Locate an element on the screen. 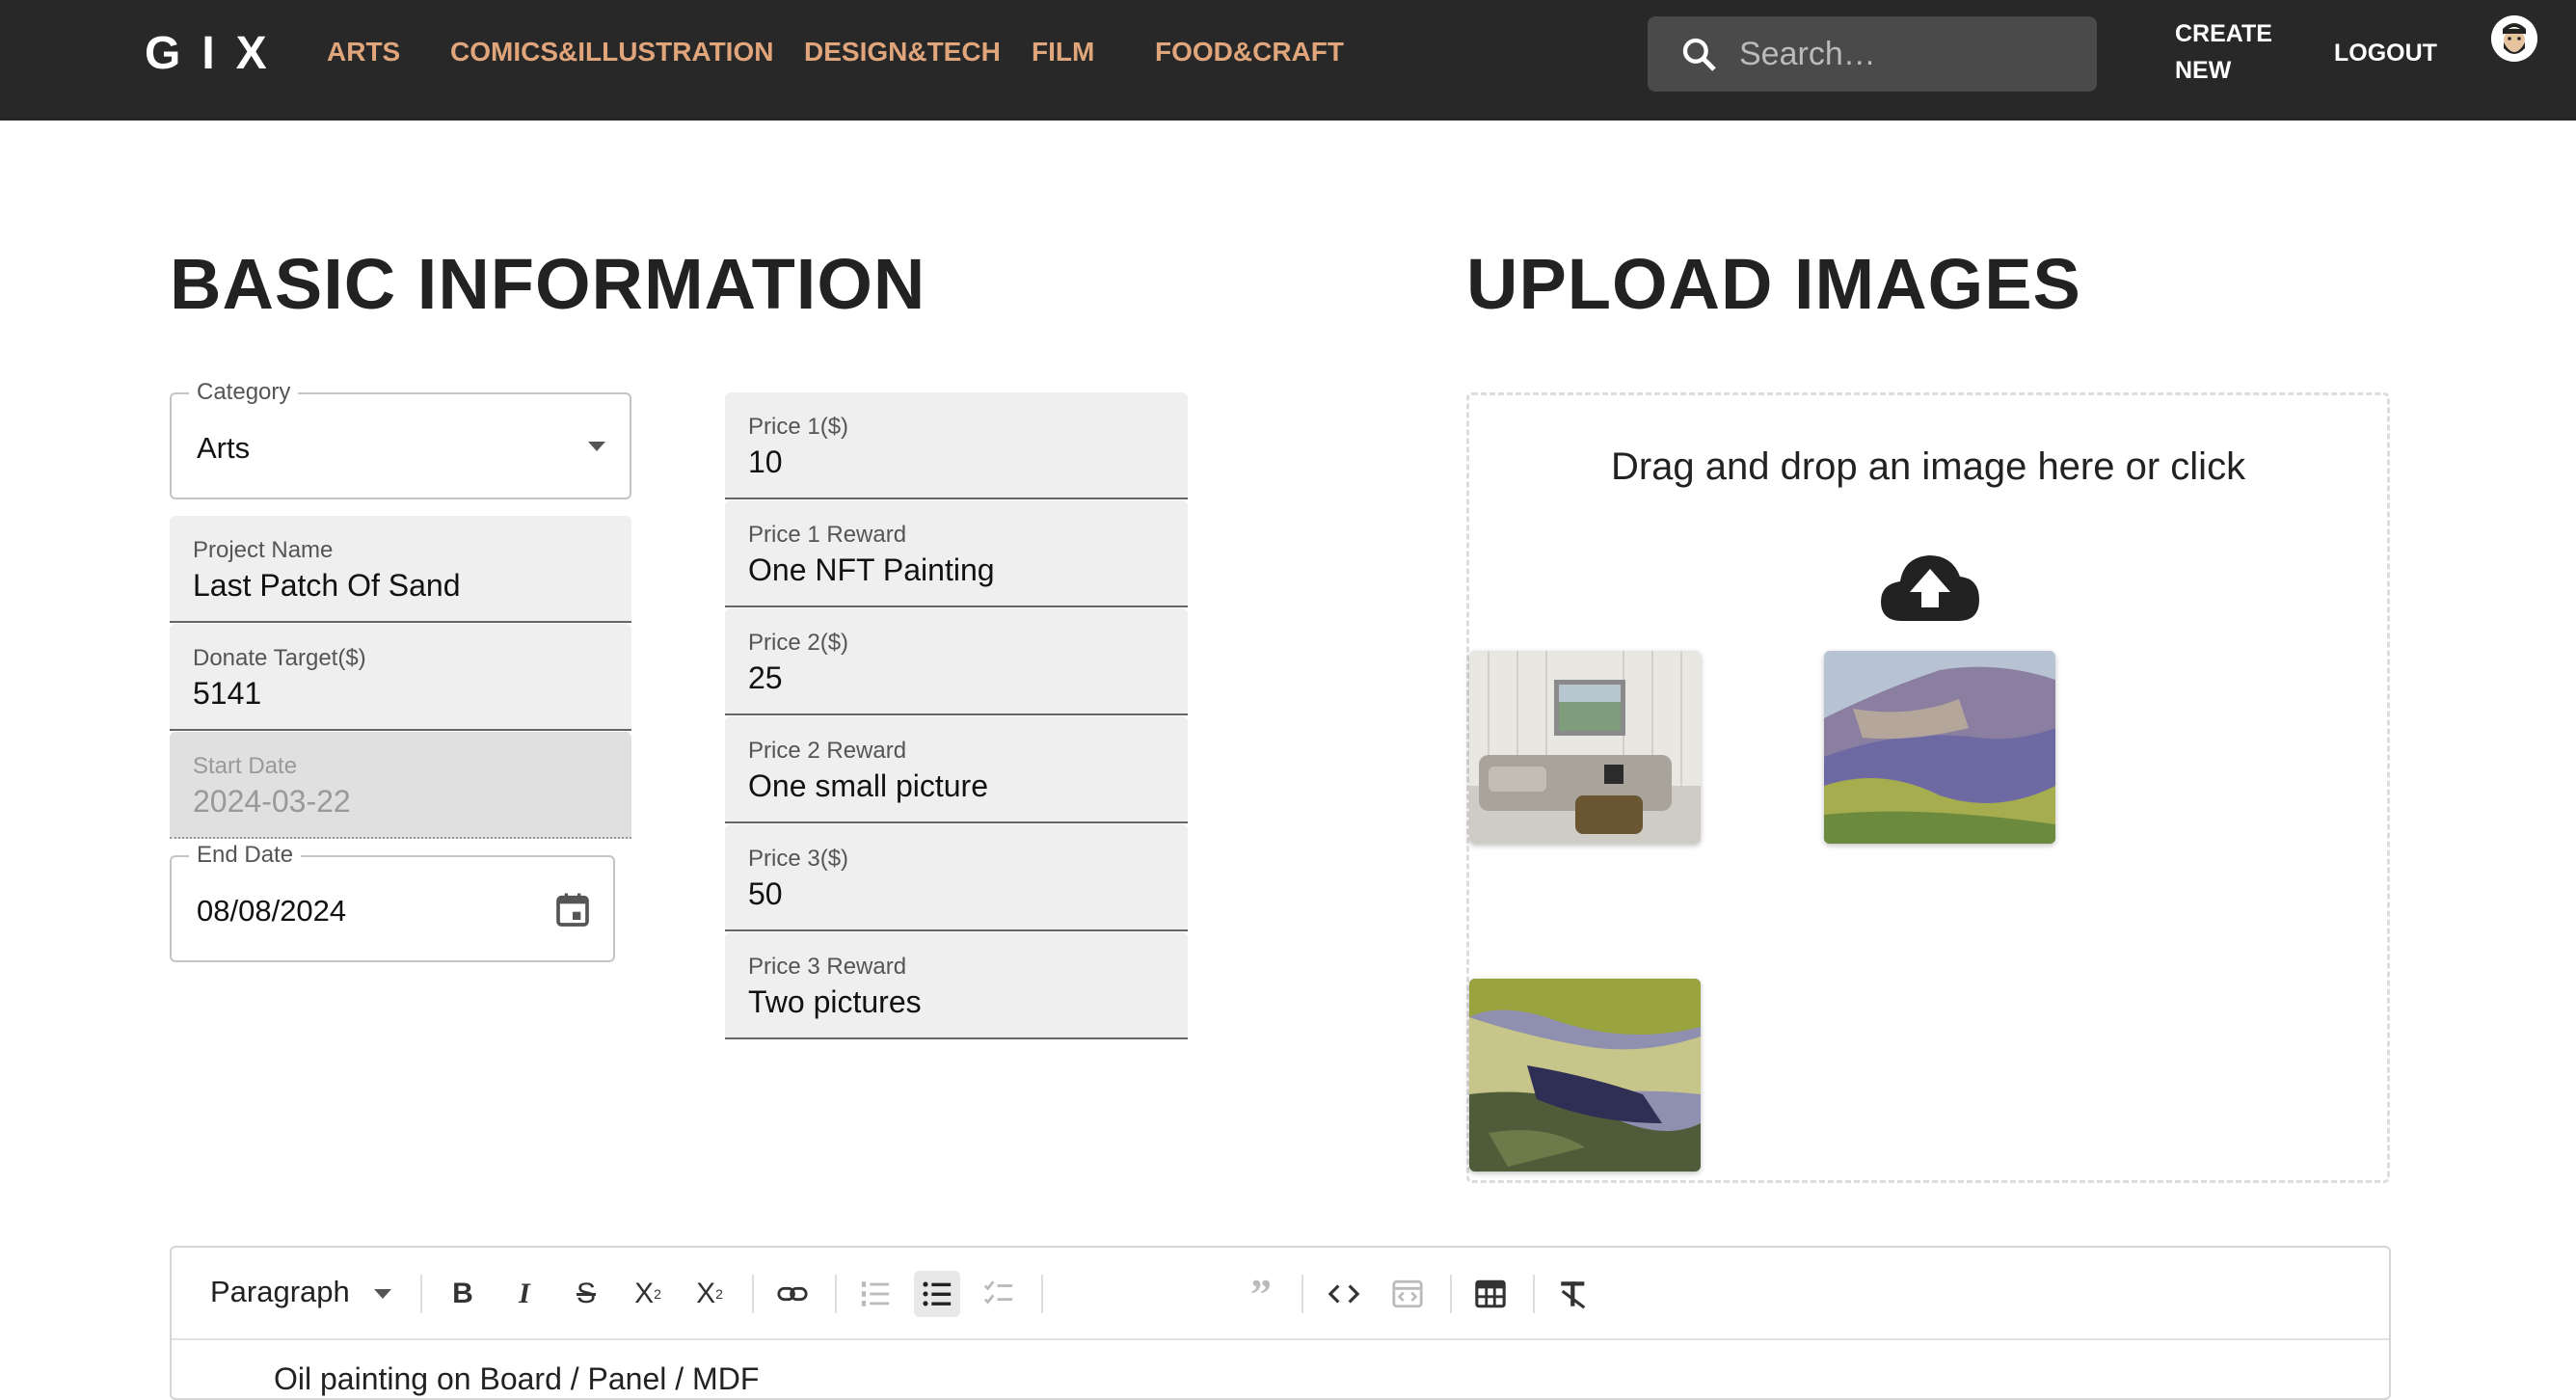 The image size is (2576, 1400). editor-toolbar: Paragraph B I S X2 X2 ” is located at coordinates (1280, 1294).